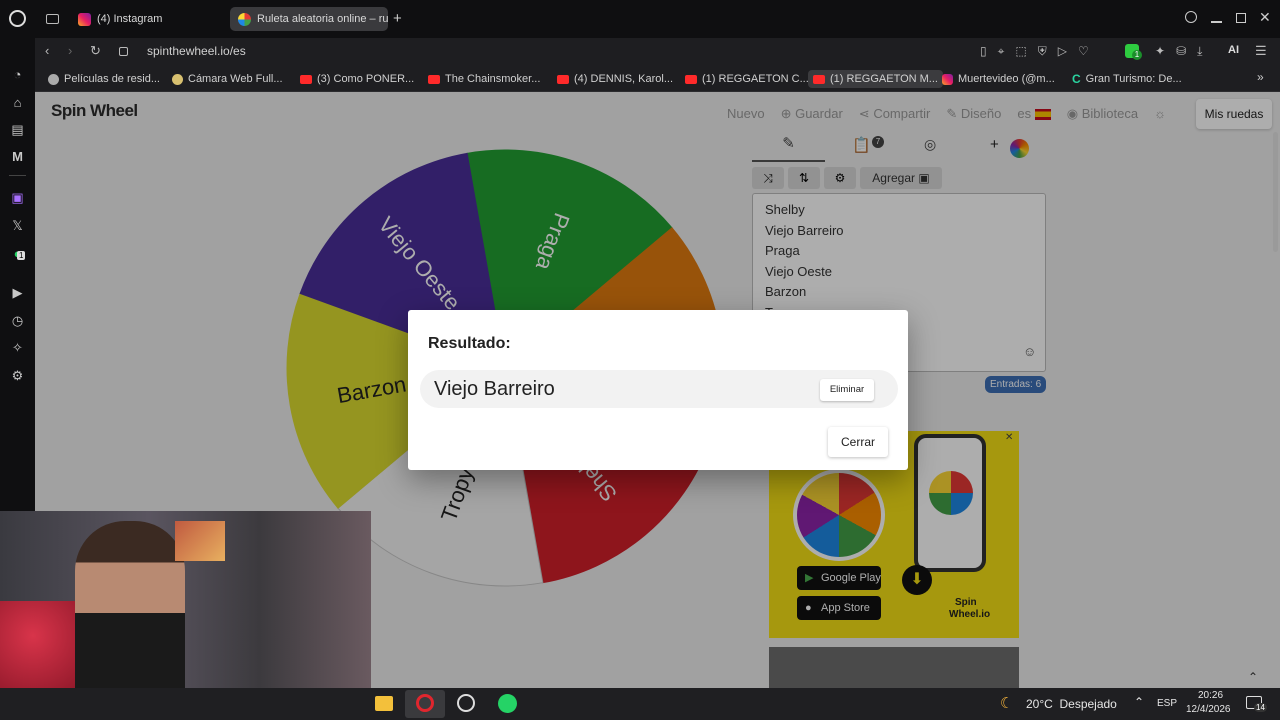 The image size is (1280, 720). Describe the element at coordinates (1076, 79) in the screenshot. I see `c-icon: C` at that location.